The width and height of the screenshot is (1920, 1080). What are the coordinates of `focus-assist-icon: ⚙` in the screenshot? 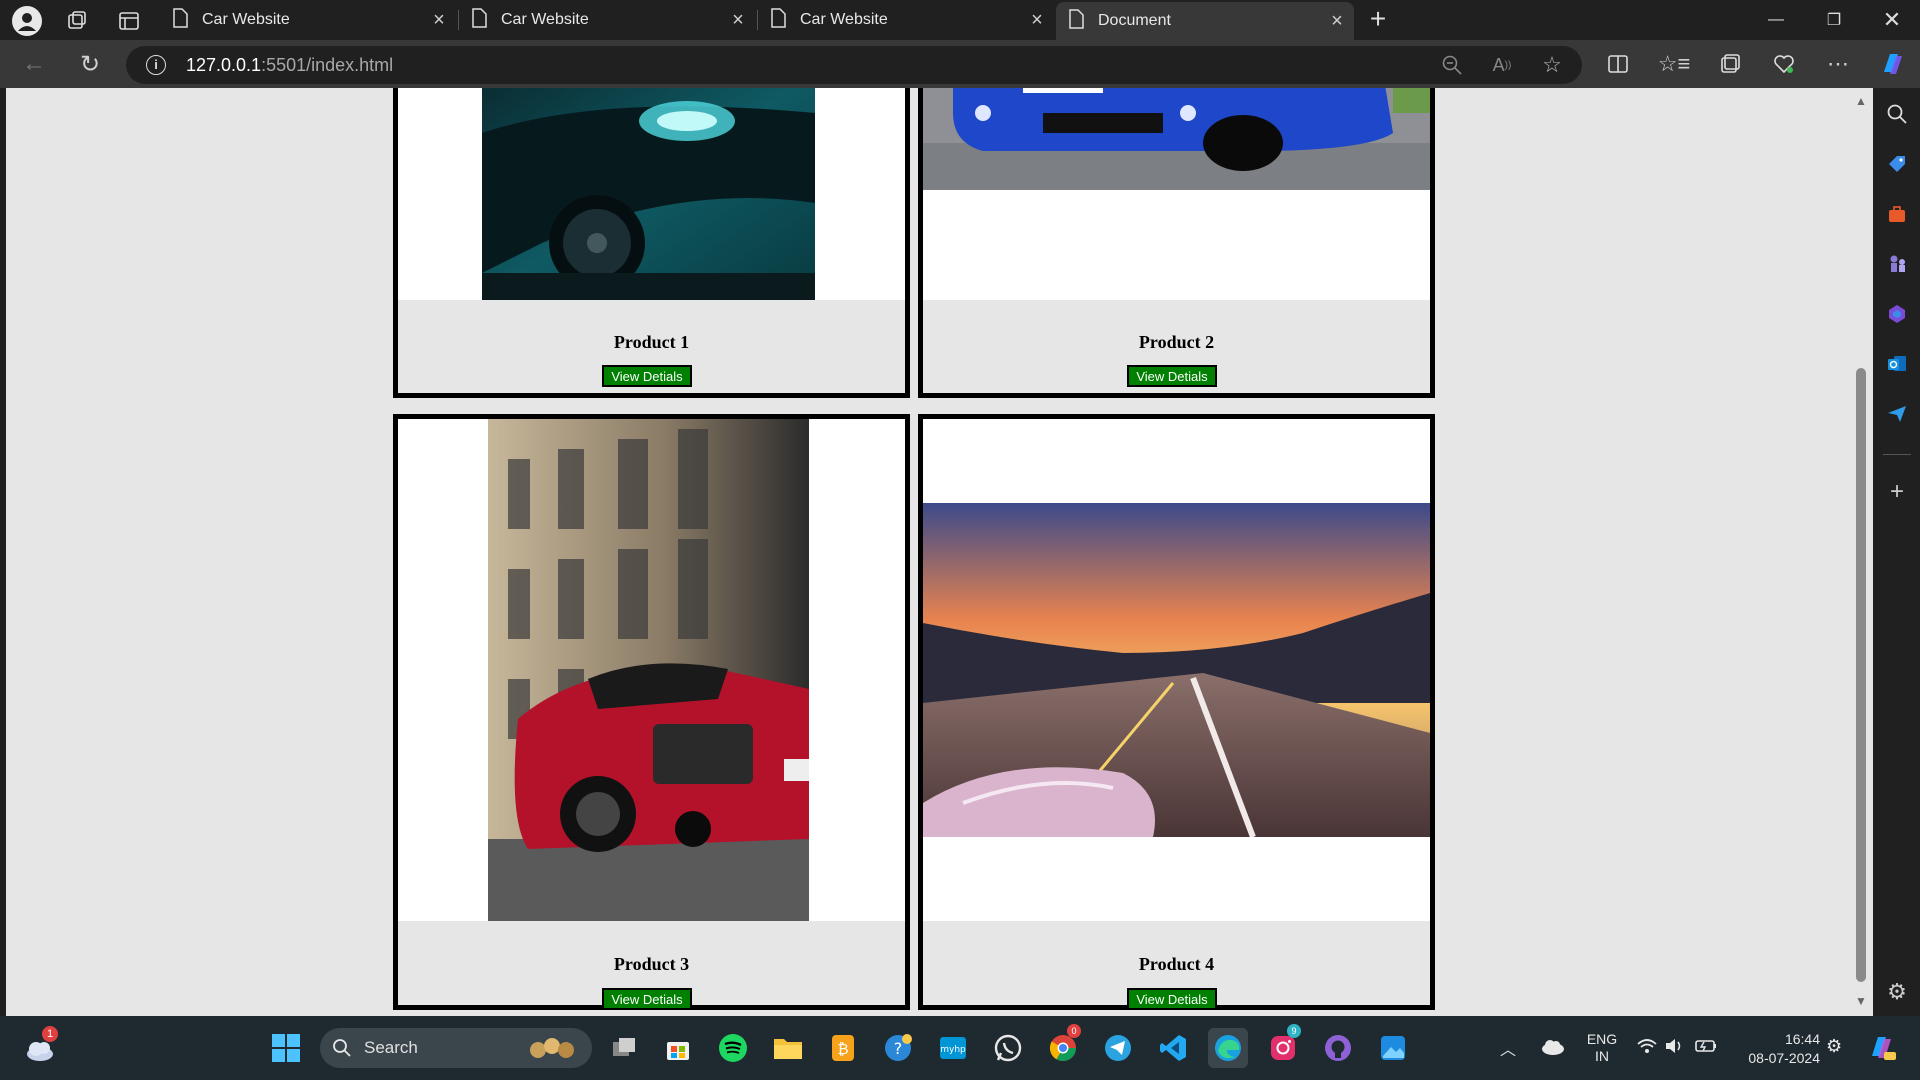 It's located at (1834, 1046).